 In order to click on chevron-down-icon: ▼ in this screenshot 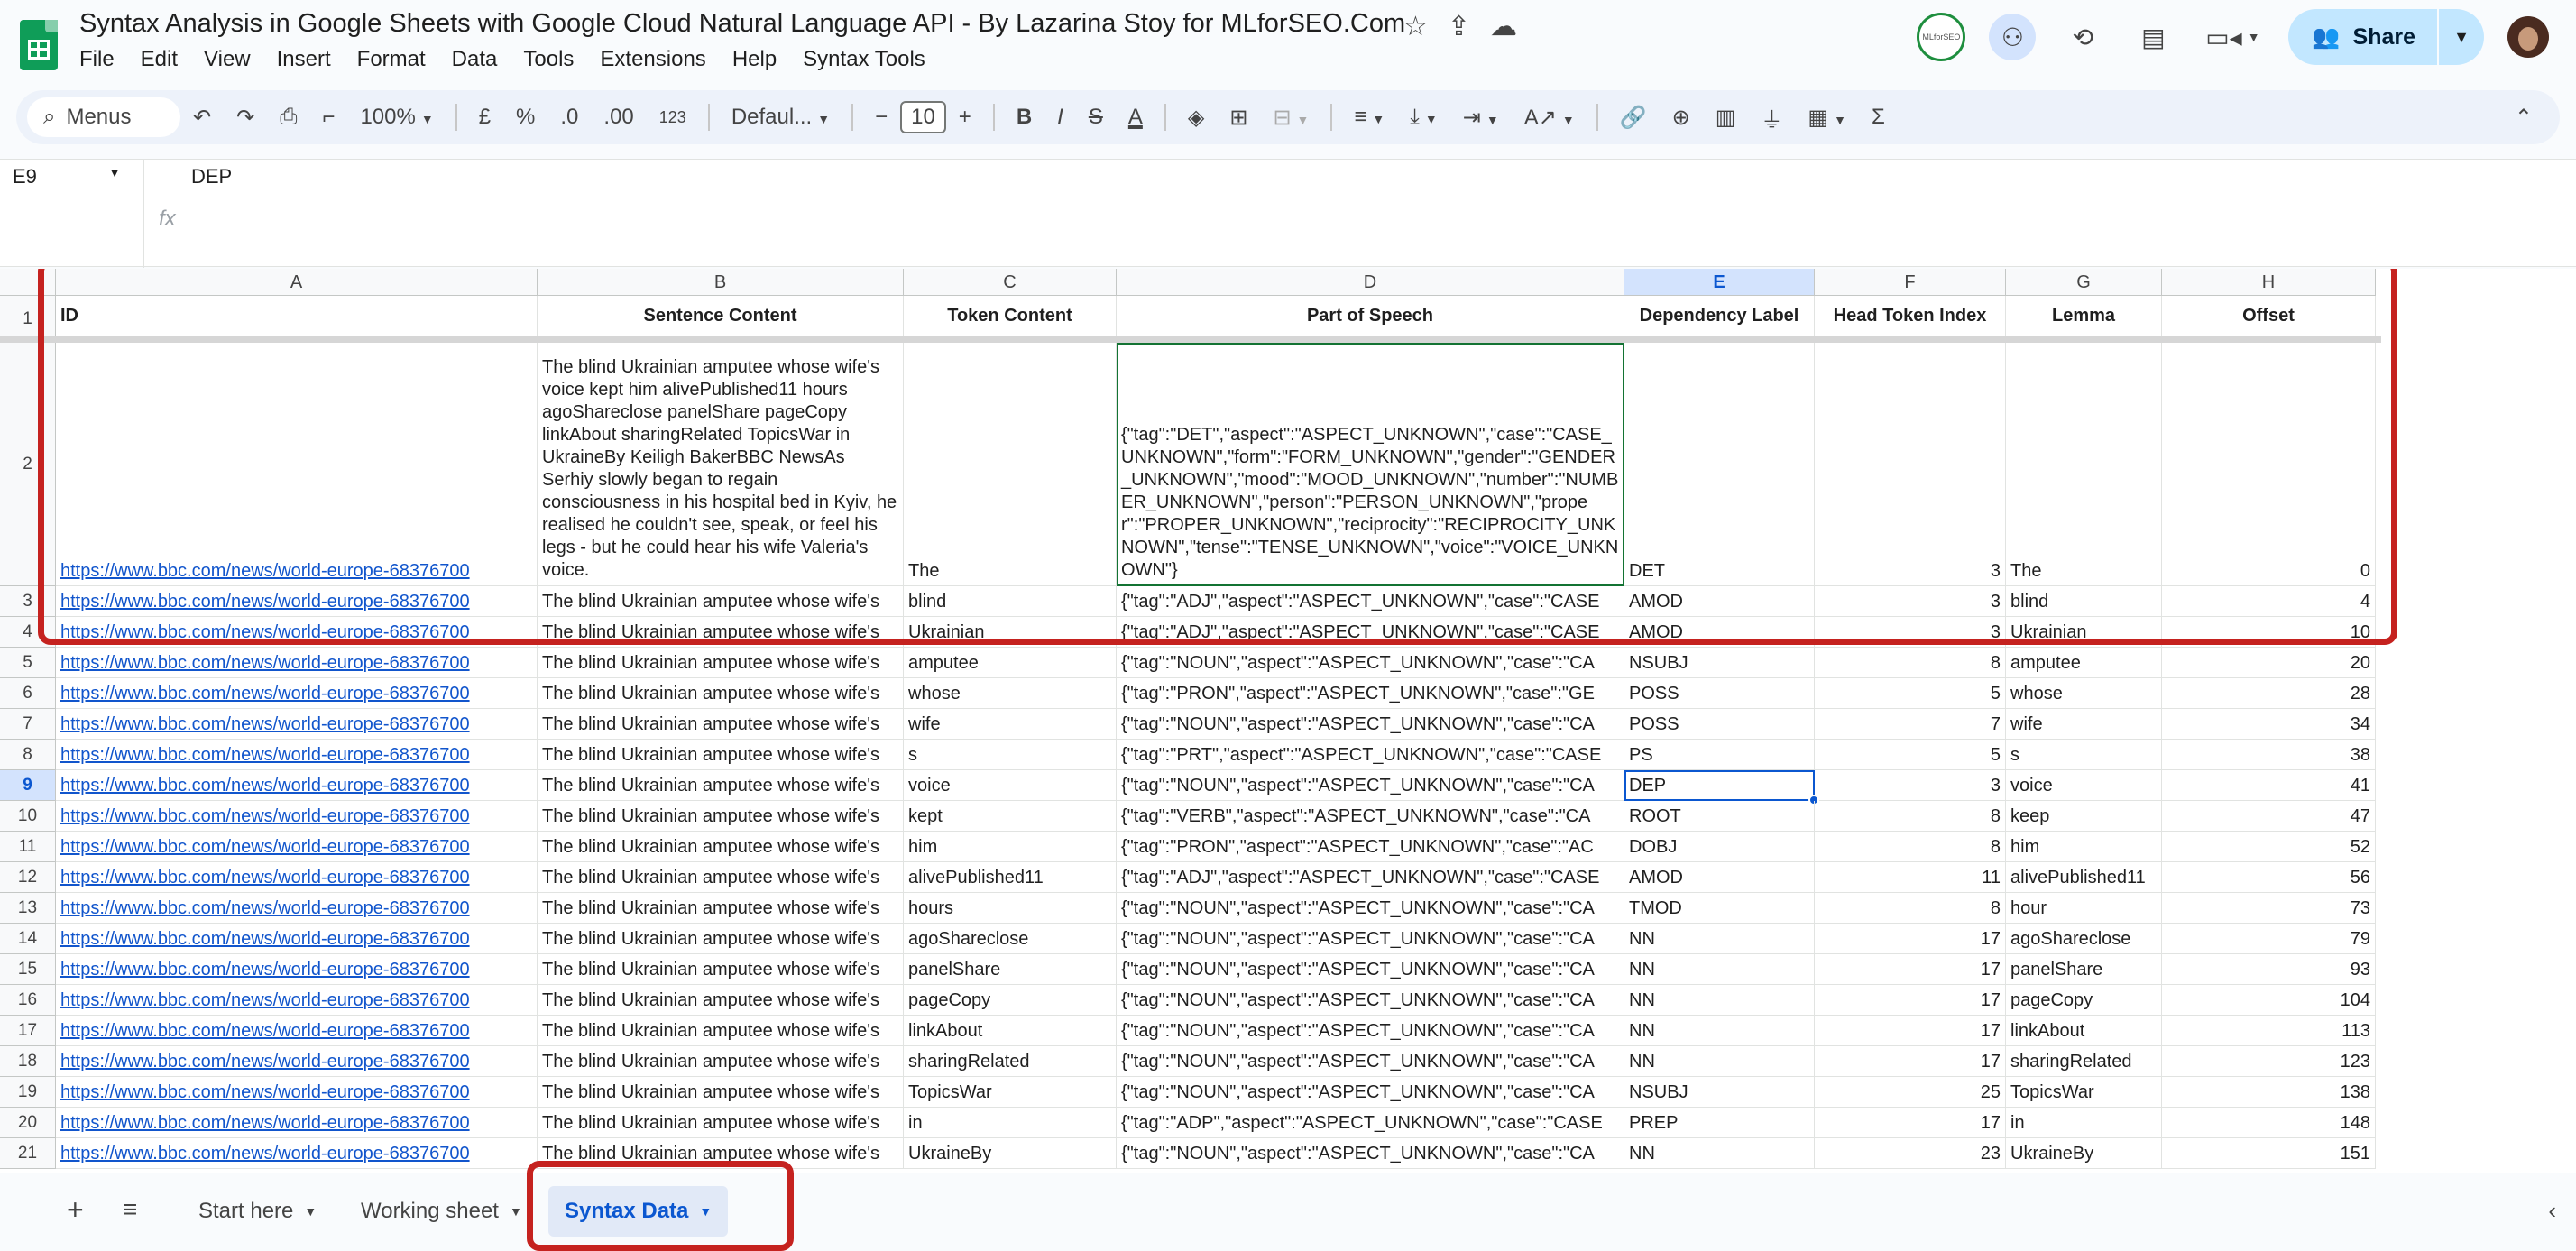, I will do `click(310, 1212)`.